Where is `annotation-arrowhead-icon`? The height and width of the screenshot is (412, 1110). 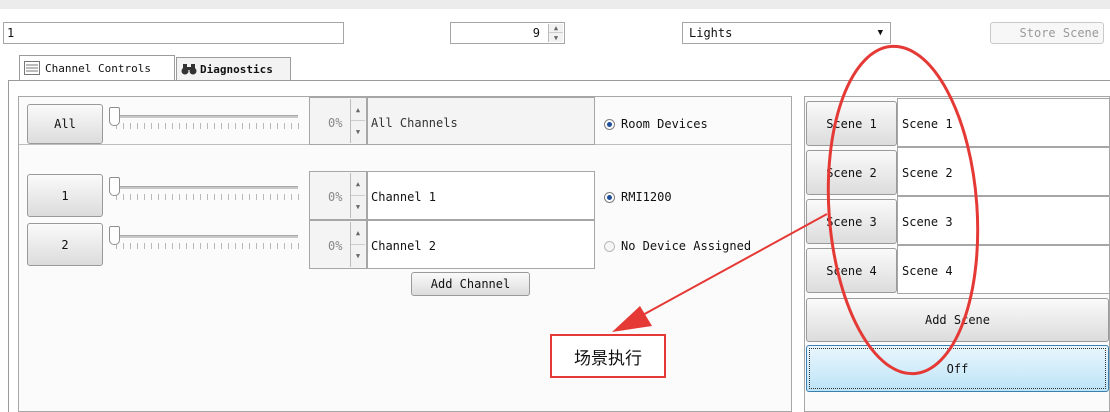
annotation-arrowhead-icon is located at coordinates (632, 319).